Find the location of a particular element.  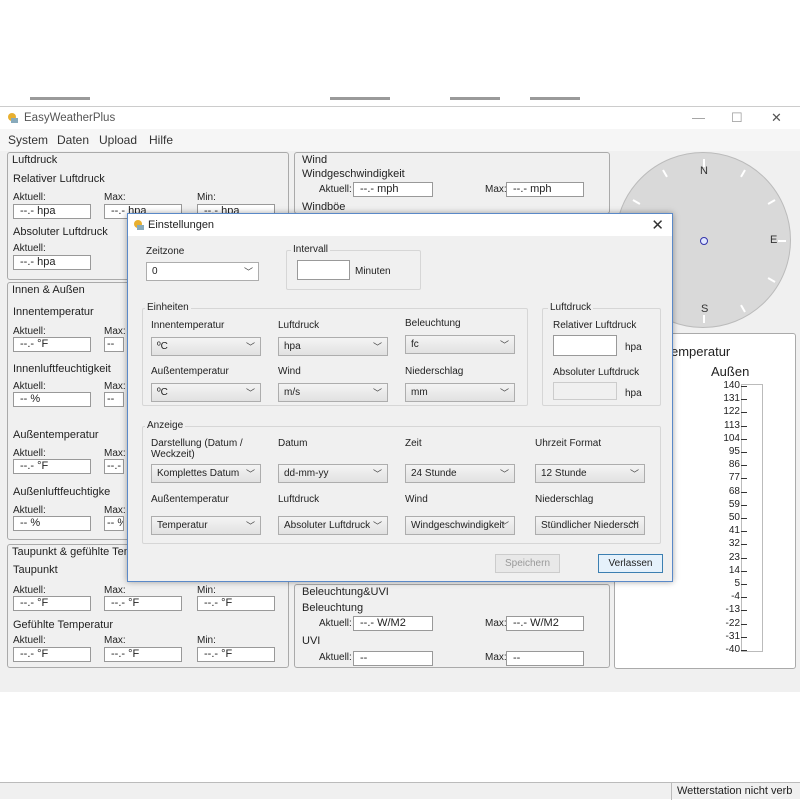

uvi-max-value: -- is located at coordinates (545, 658).